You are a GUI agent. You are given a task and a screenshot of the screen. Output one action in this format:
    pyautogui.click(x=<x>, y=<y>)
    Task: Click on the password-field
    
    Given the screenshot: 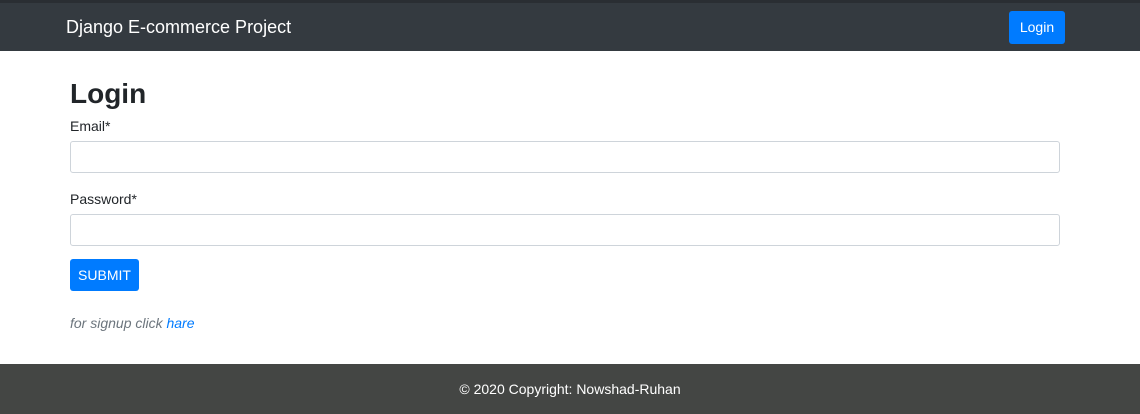 What is the action you would take?
    pyautogui.click(x=565, y=230)
    